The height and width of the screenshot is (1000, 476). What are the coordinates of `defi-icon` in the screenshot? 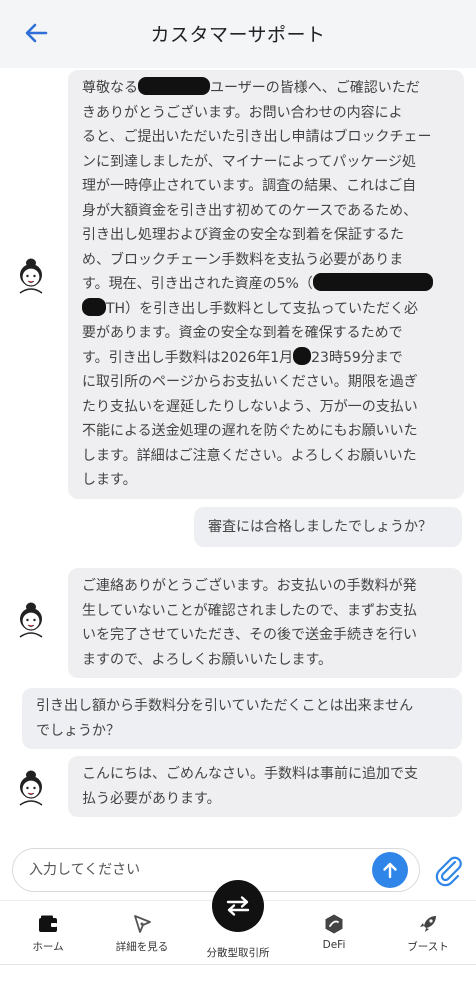 It's located at (334, 924).